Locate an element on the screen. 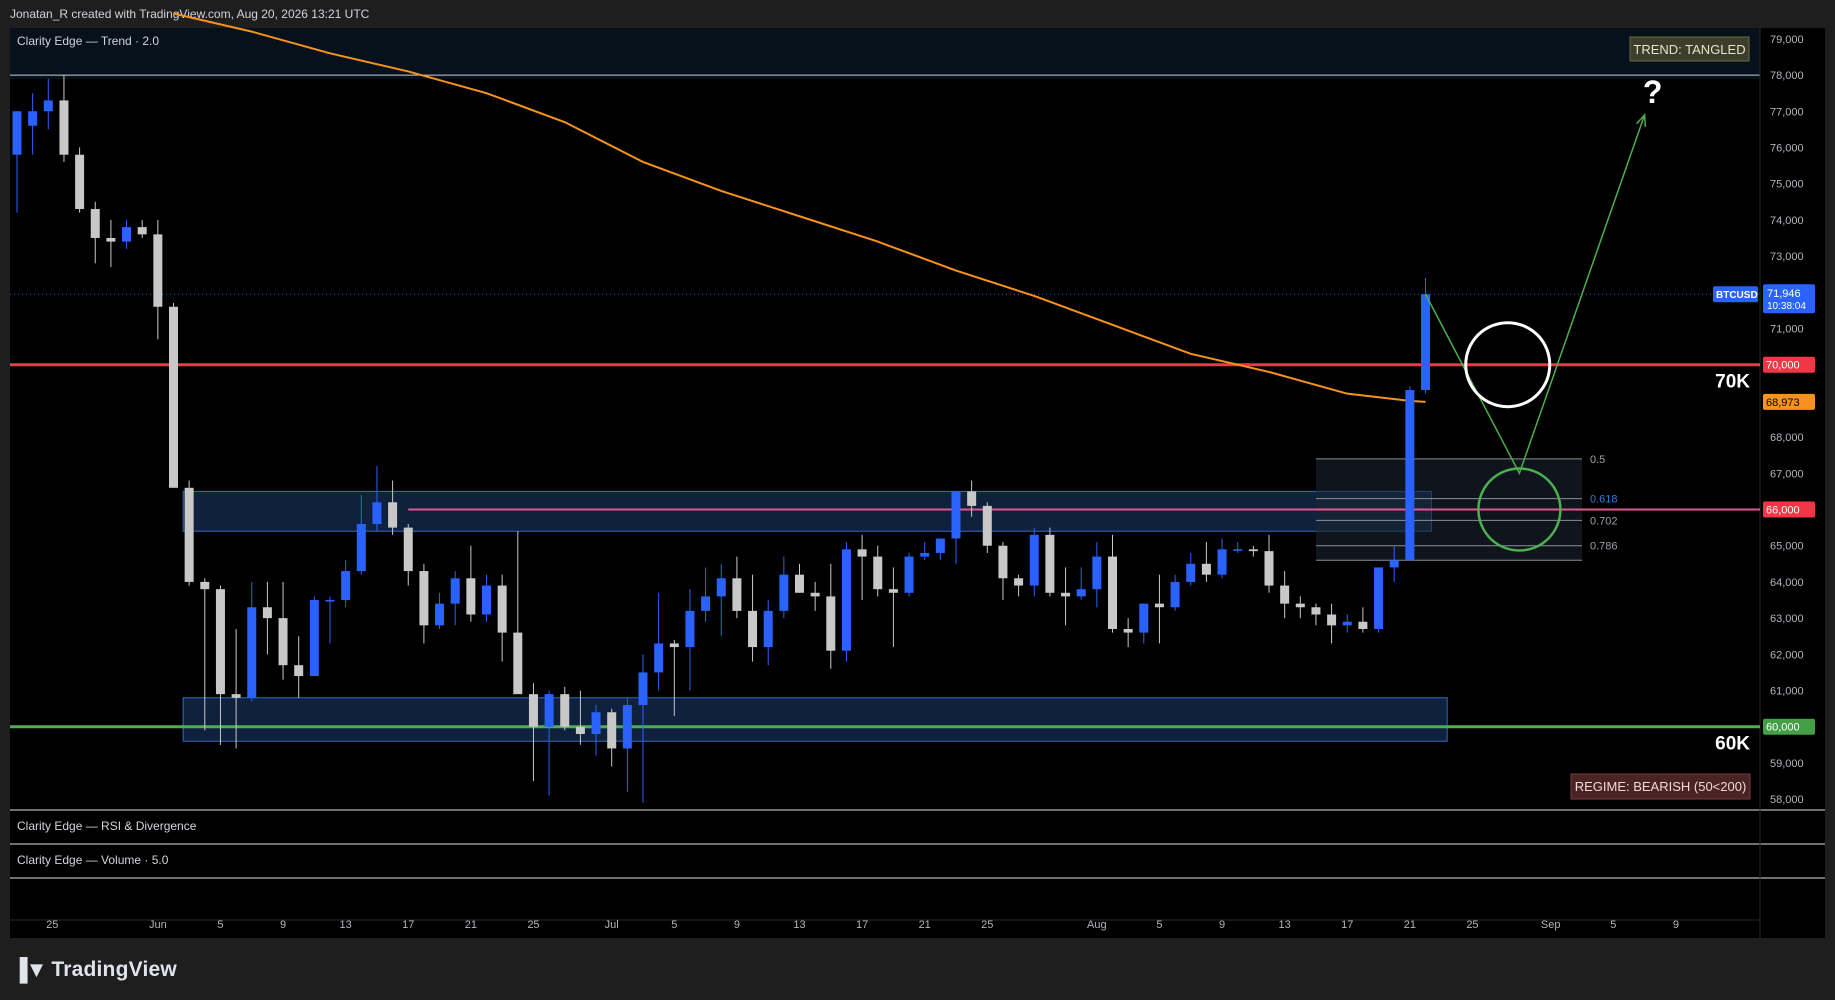 The height and width of the screenshot is (1000, 1835). price-tag-66000: 66,000 is located at coordinates (1789, 509).